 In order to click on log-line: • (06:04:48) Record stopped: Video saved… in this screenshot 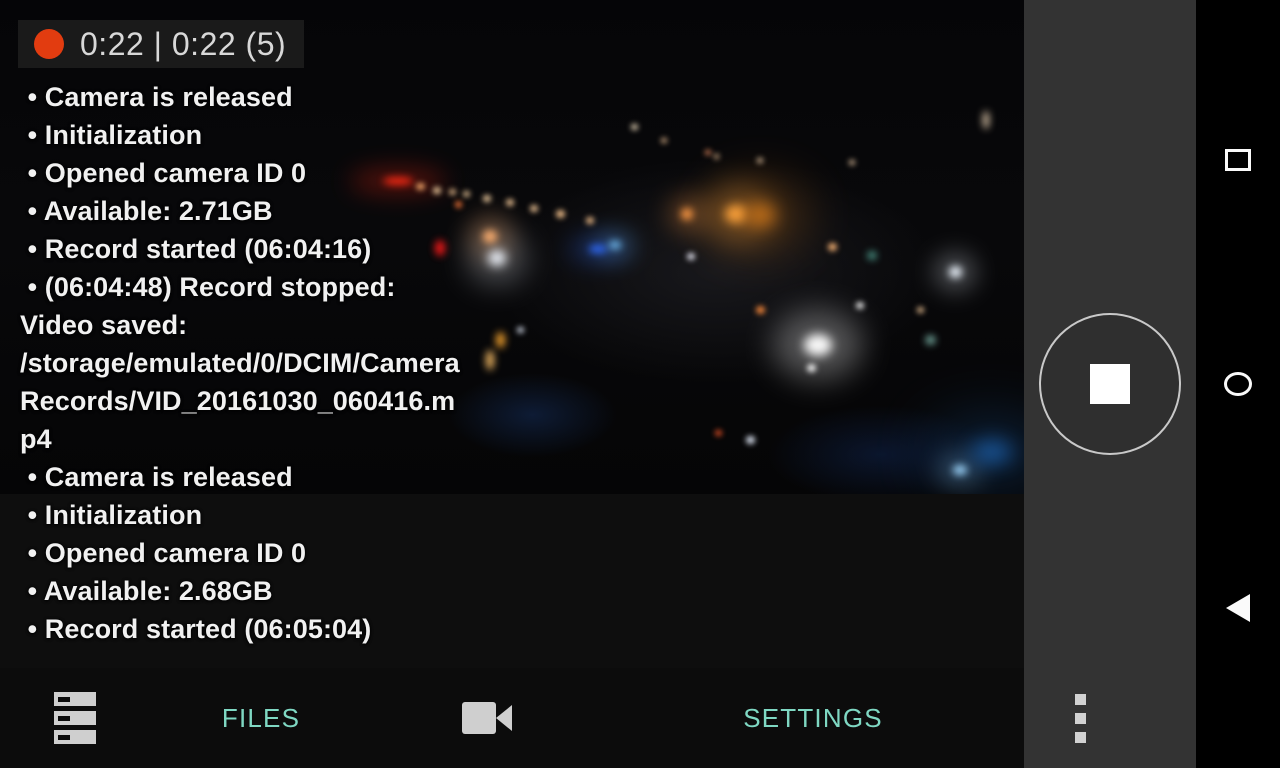, I will do `click(244, 363)`.